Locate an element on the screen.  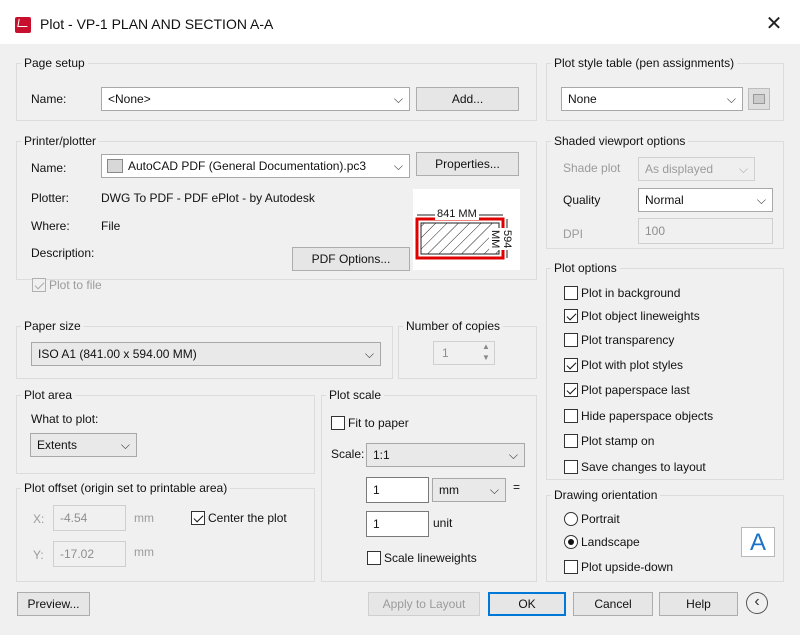
where-label: Where: is located at coordinates (50, 226).